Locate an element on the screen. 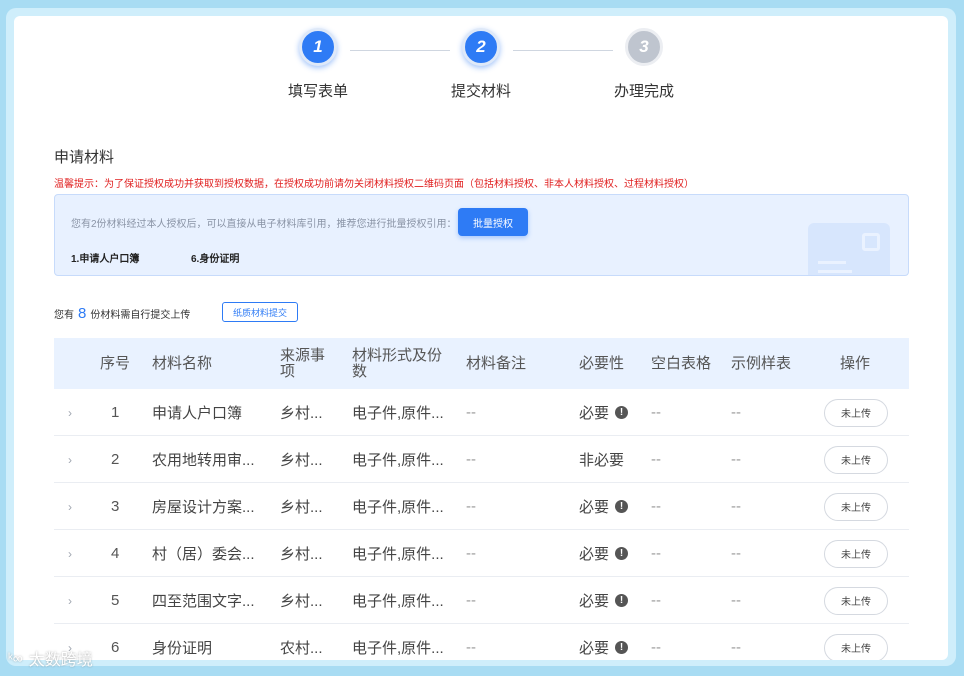  row-seq-text: 3 is located at coordinates (115, 506).